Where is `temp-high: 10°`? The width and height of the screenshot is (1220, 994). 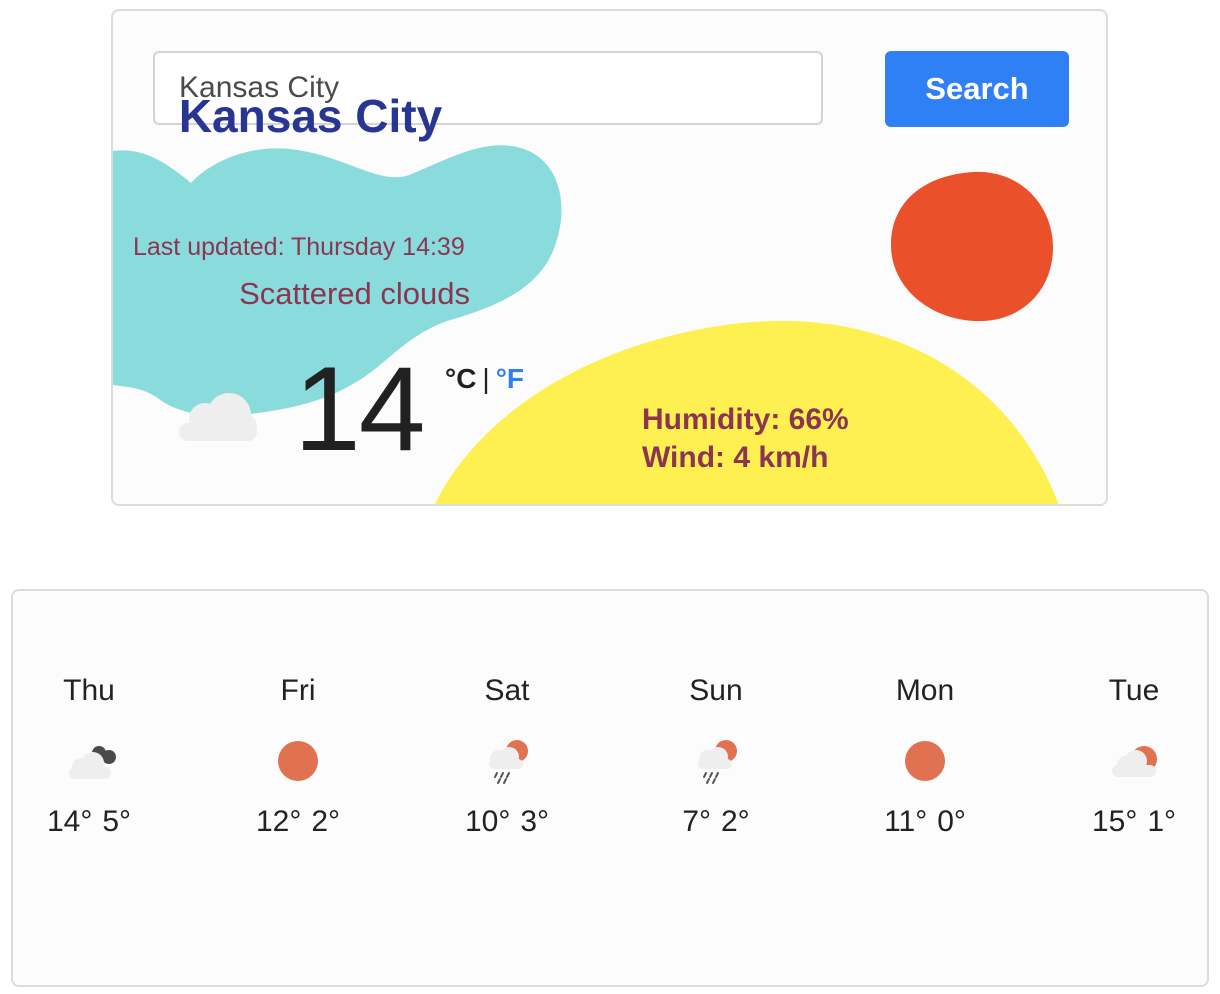 temp-high: 10° is located at coordinates (487, 821).